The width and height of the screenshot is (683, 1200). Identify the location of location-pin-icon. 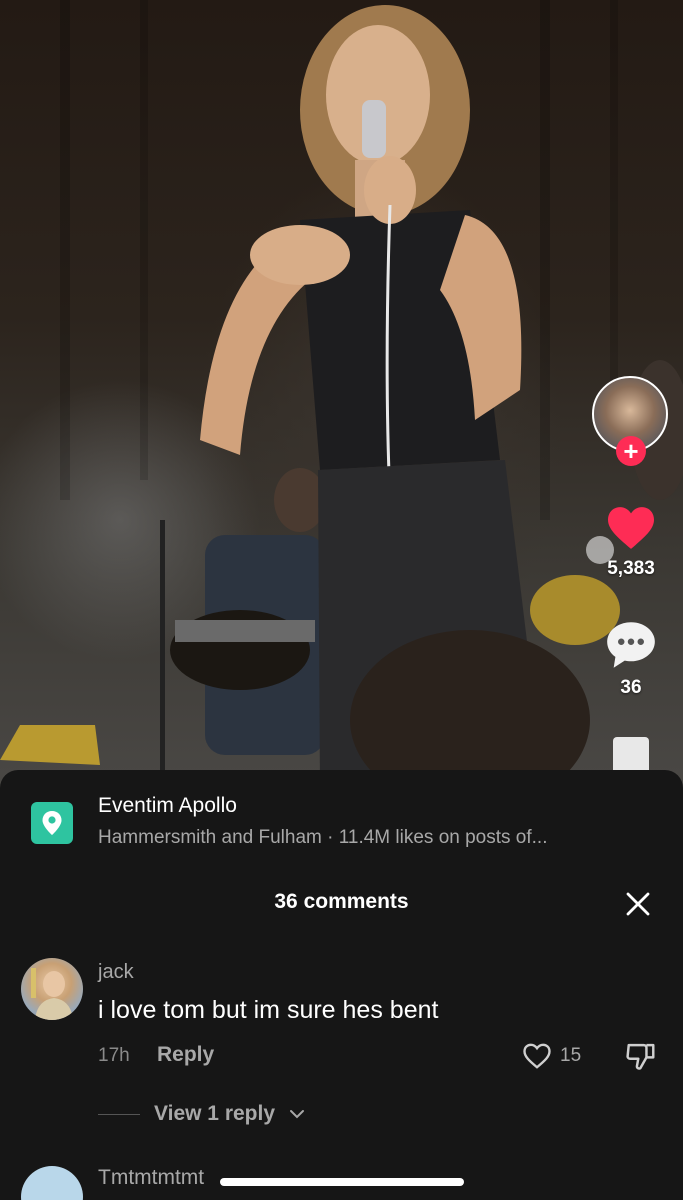
(52, 823).